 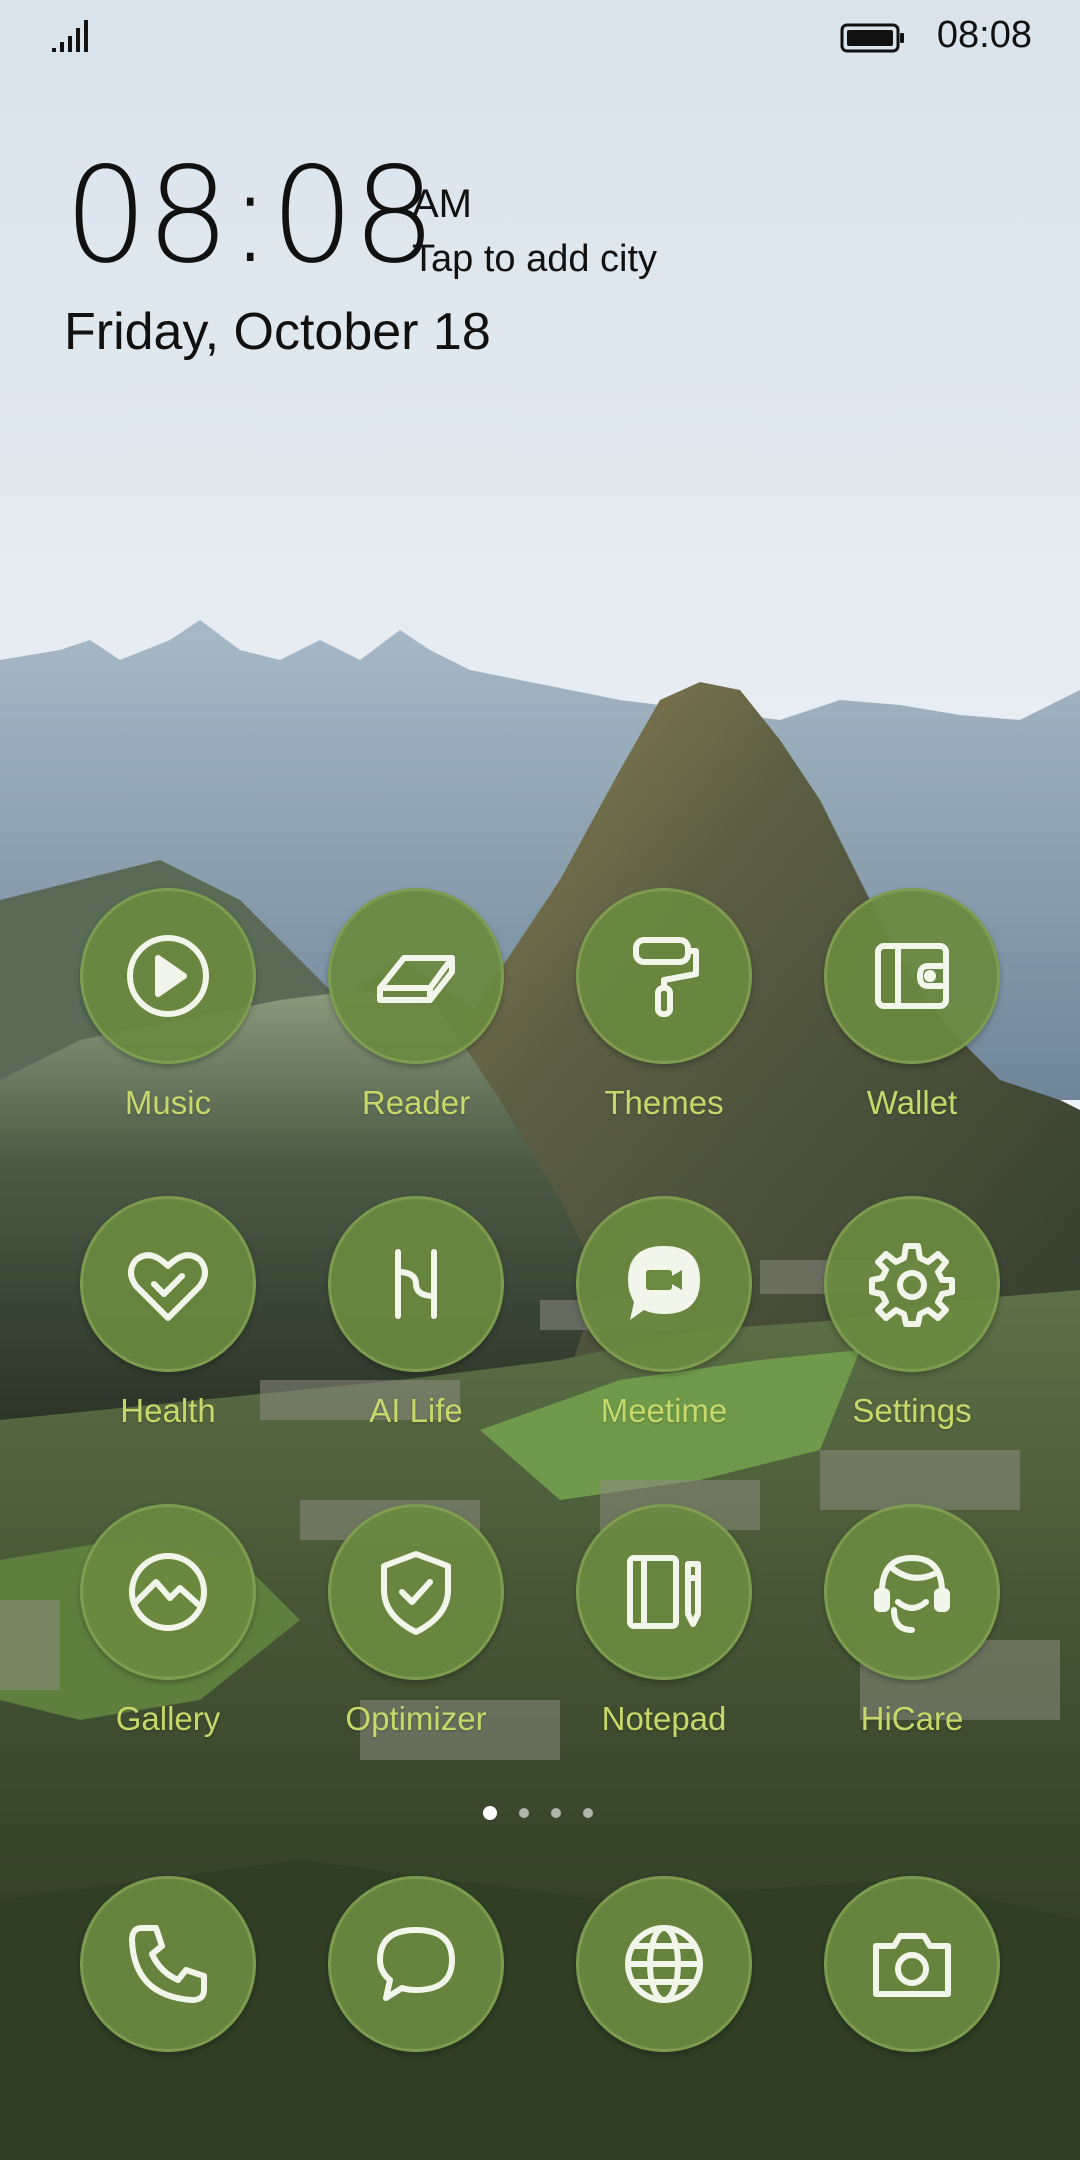 I want to click on video-chat-icon, so click(x=664, y=1283).